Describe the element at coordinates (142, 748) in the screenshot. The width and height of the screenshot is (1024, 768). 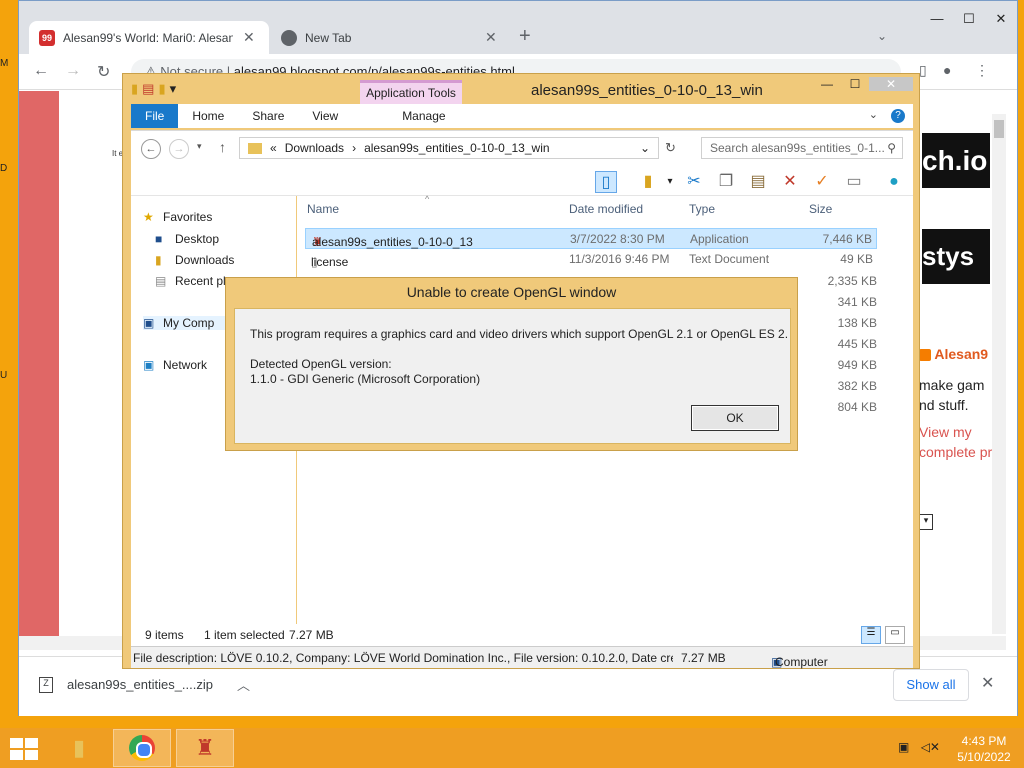
I see `taskbar-chrome` at that location.